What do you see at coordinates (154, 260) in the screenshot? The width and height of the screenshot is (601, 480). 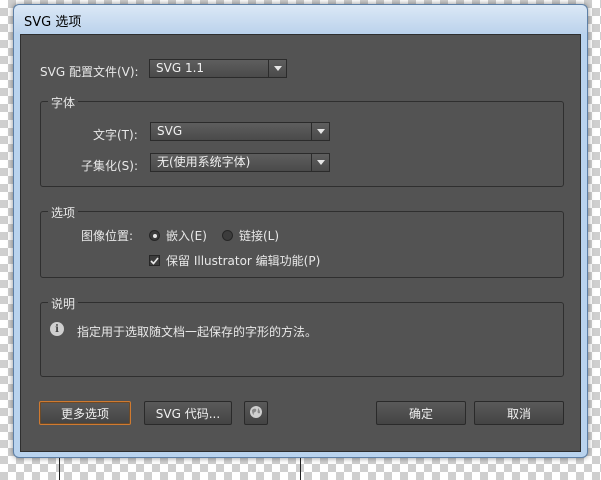 I see `checkmark-icon` at bounding box center [154, 260].